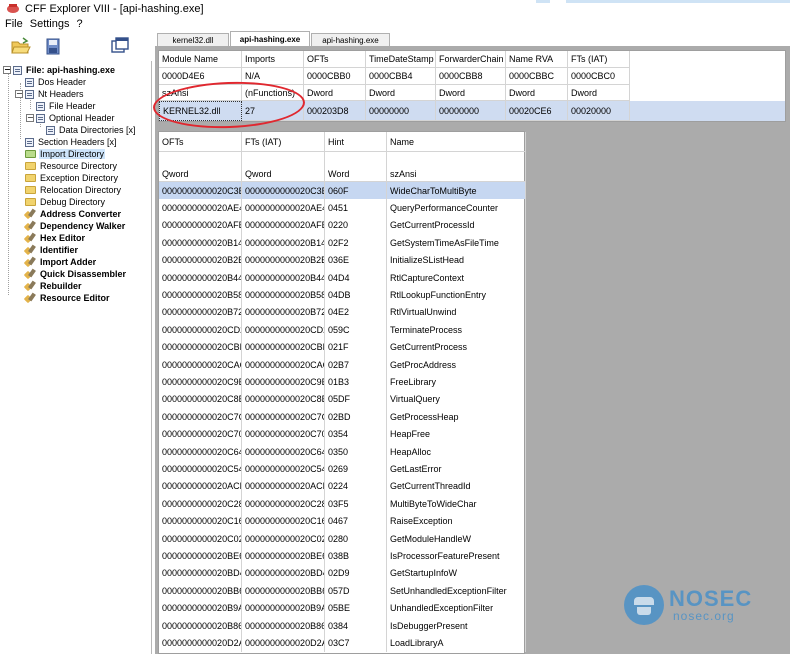  I want to click on tab-api-hashing: api-hashing.exe, so click(350, 39).